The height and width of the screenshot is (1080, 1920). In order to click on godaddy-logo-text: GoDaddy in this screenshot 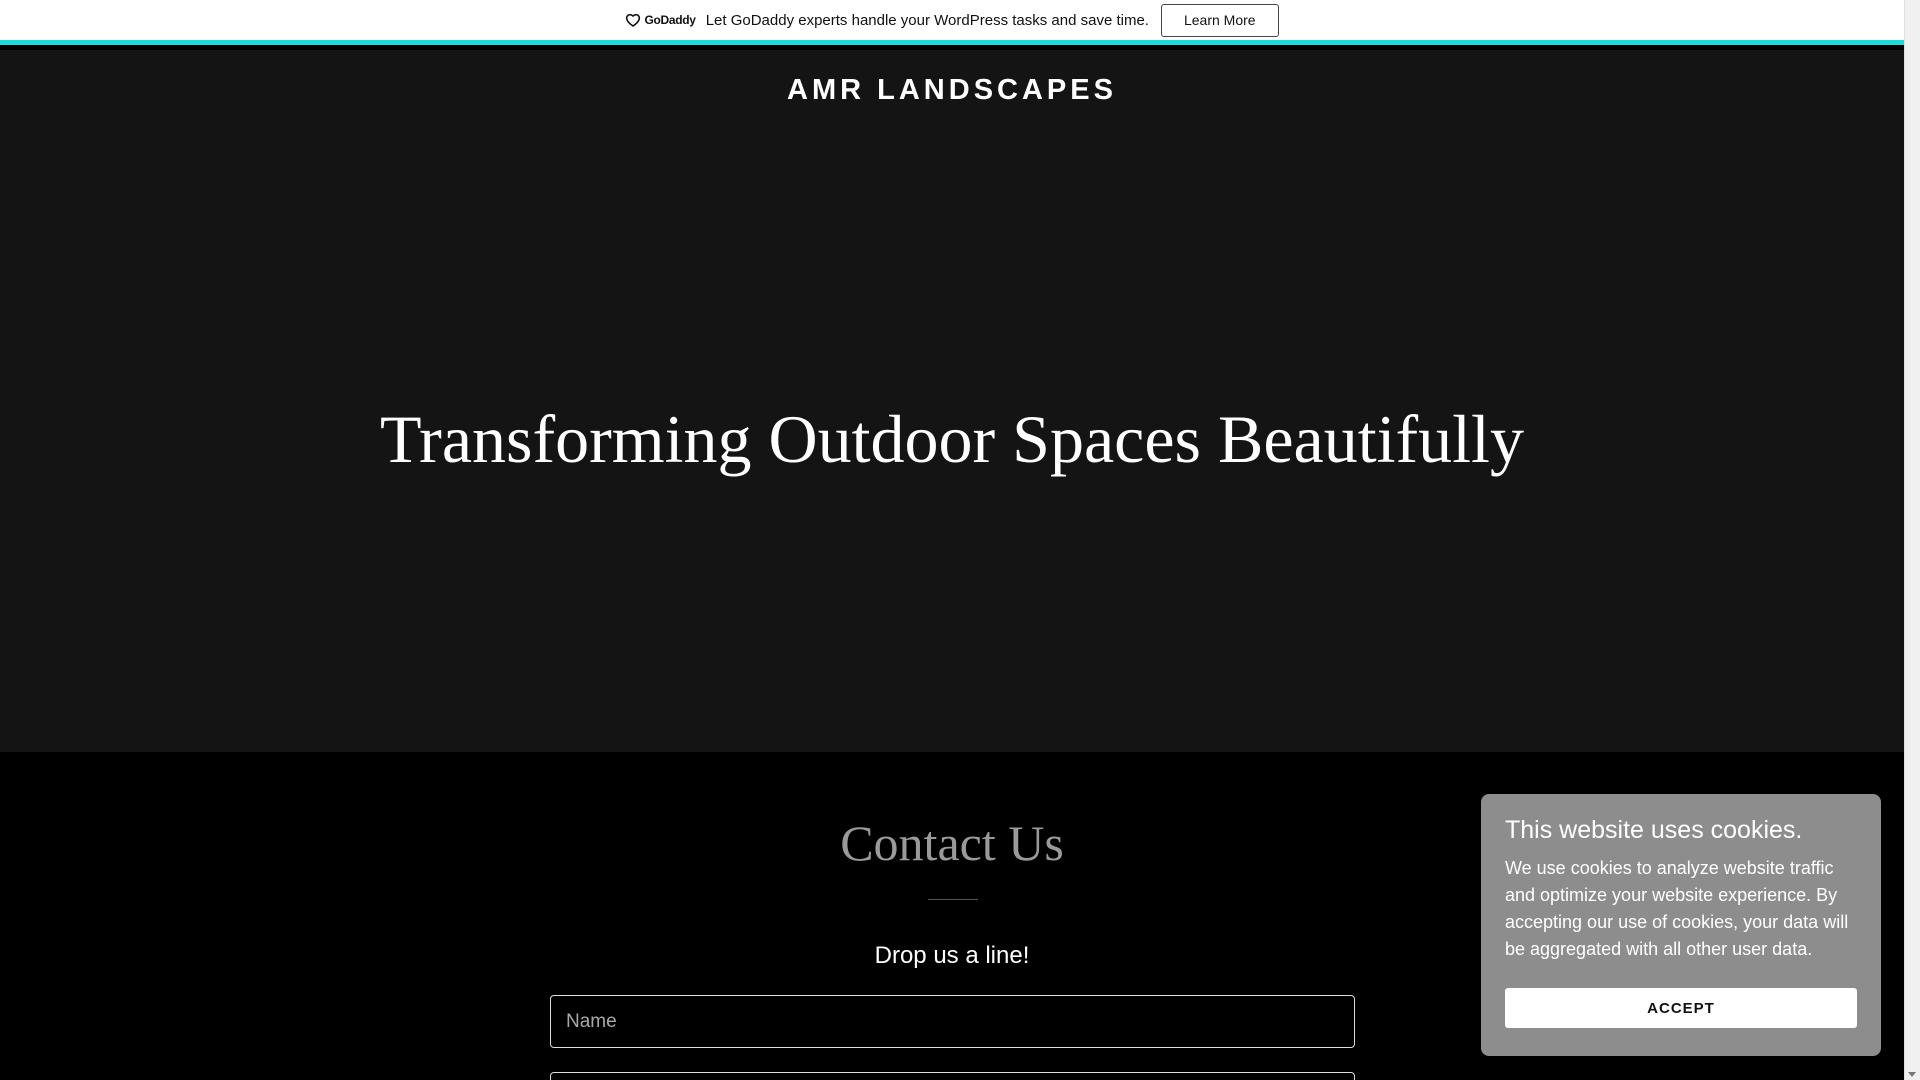, I will do `click(670, 20)`.